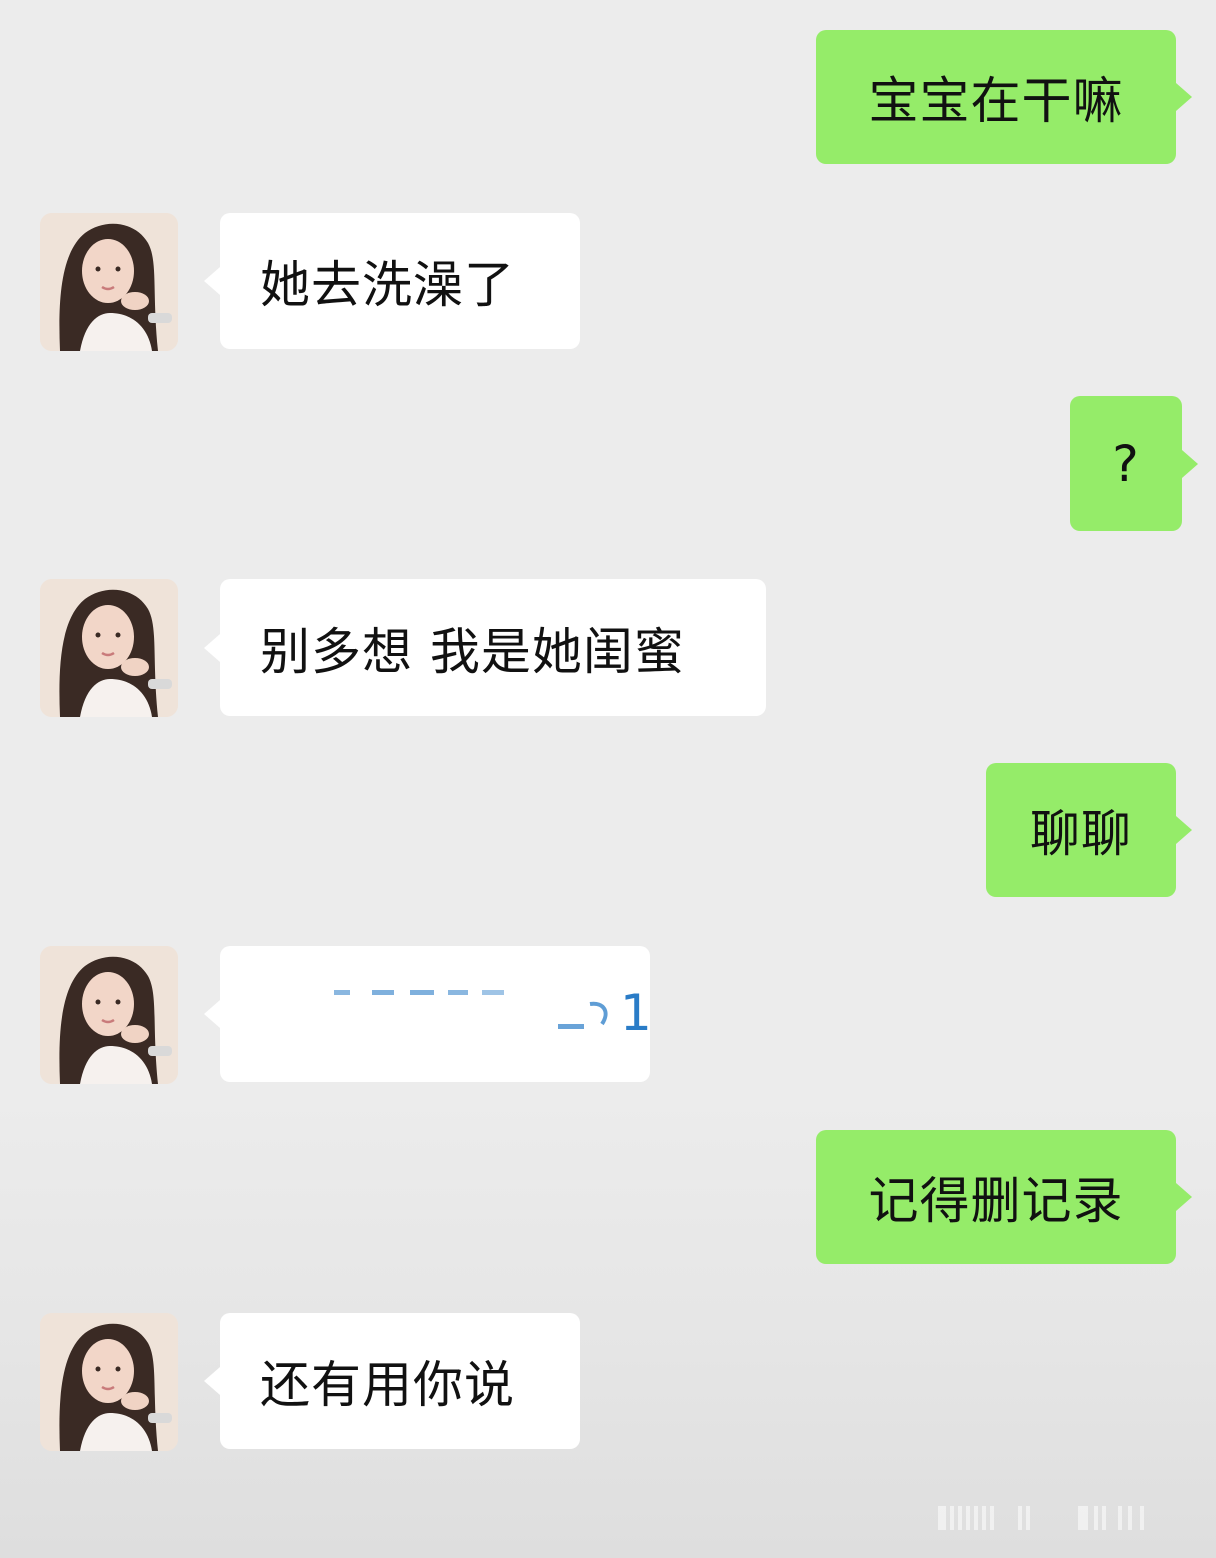 The width and height of the screenshot is (1216, 1558). Describe the element at coordinates (387, 1385) in the screenshot. I see `message-text: 还有用你说` at that location.